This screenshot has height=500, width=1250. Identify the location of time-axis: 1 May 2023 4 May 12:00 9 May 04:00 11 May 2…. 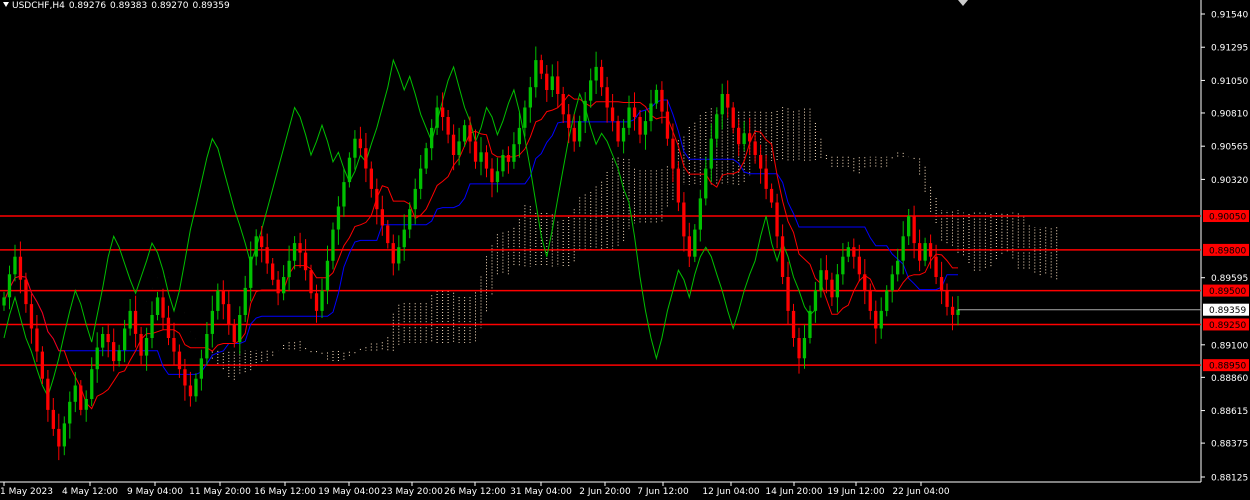
(475, 489).